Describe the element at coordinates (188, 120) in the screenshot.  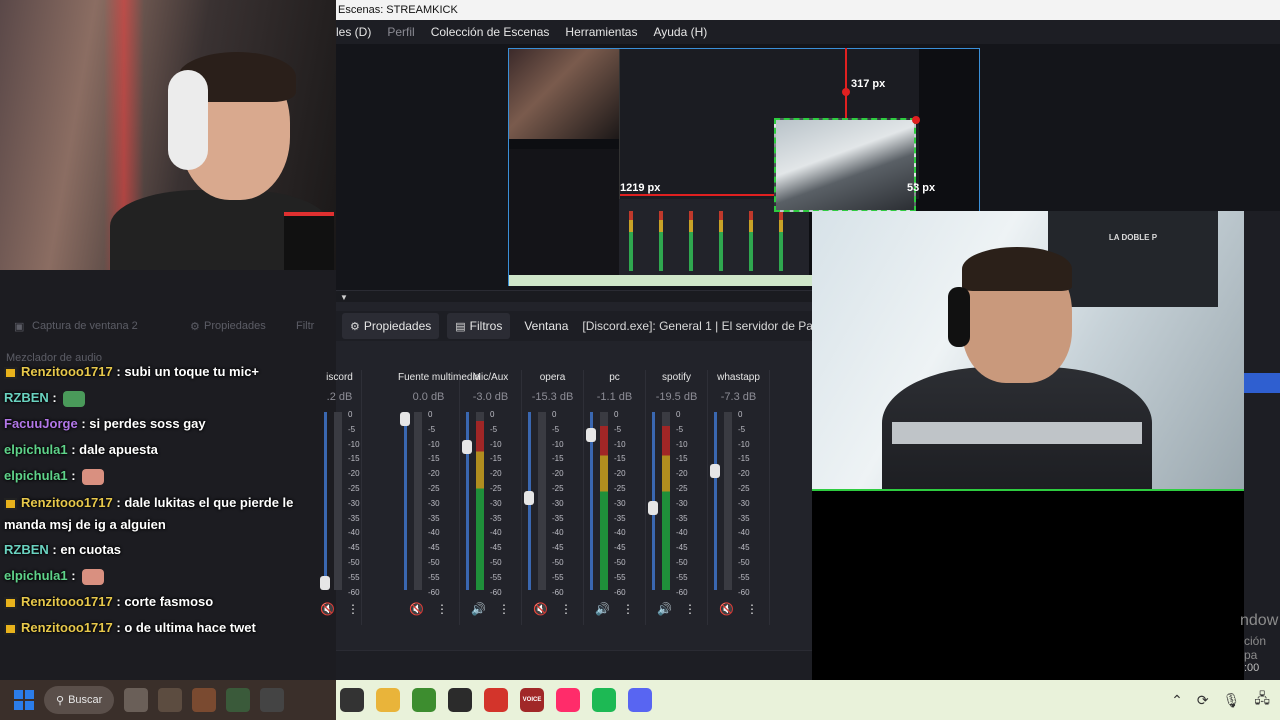
I see `headphones-icon` at that location.